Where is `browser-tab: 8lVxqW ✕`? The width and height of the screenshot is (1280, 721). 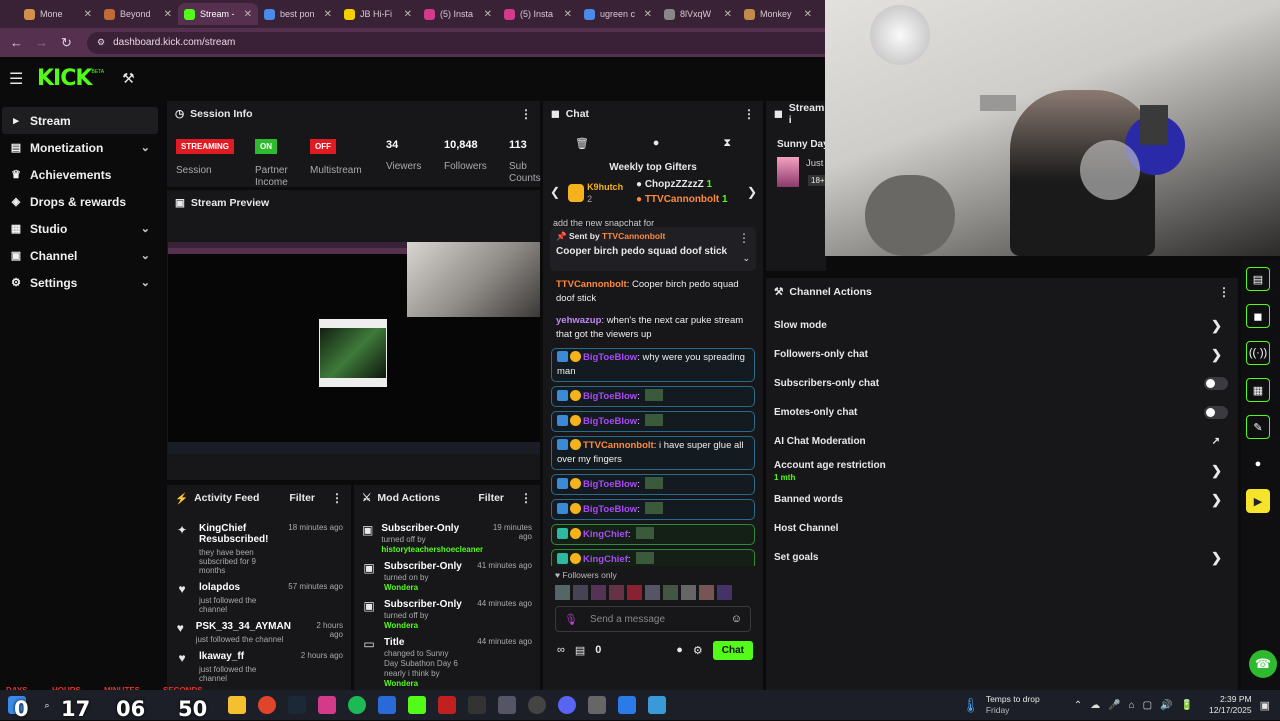
browser-tab: 8lVxqW ✕ is located at coordinates (698, 14).